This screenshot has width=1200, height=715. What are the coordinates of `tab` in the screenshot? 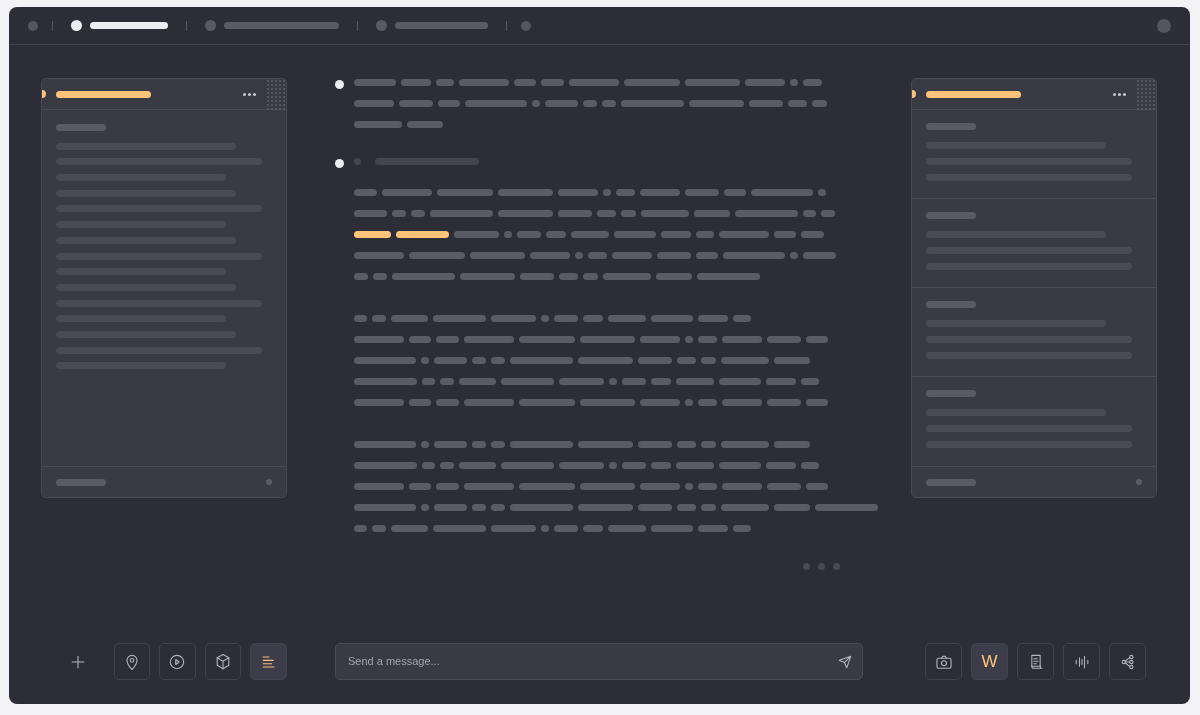 It's located at (119, 25).